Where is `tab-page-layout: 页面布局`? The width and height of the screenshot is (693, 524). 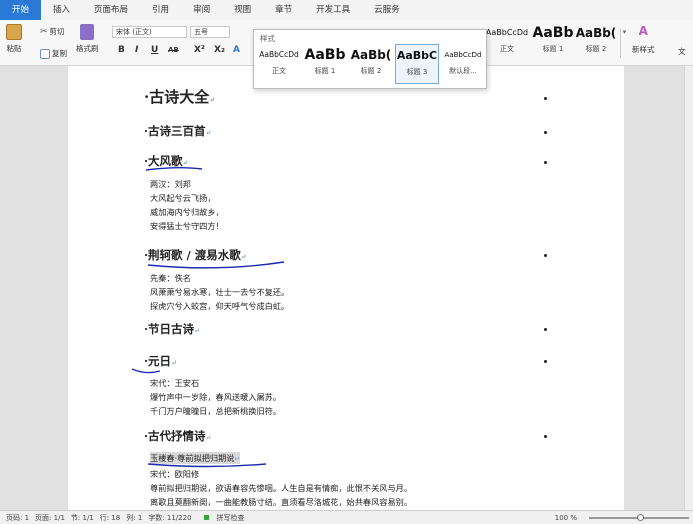 tab-page-layout: 页面布局 is located at coordinates (111, 10).